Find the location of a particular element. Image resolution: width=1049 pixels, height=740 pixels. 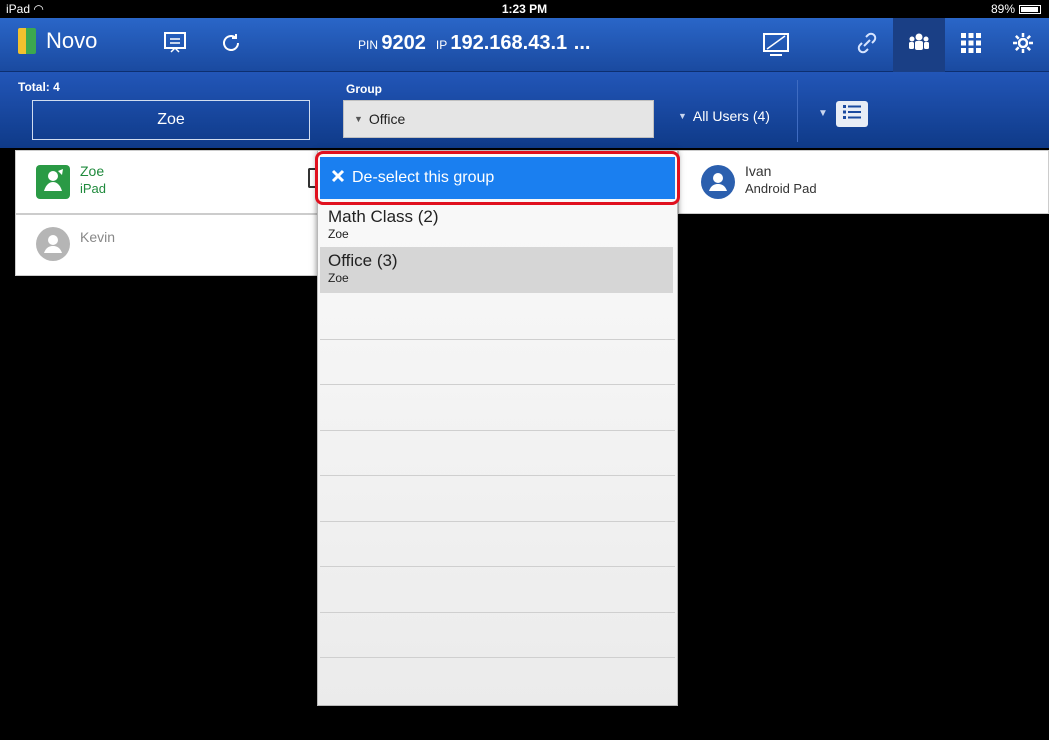

group-dropdown: ▼ Office is located at coordinates (498, 119).